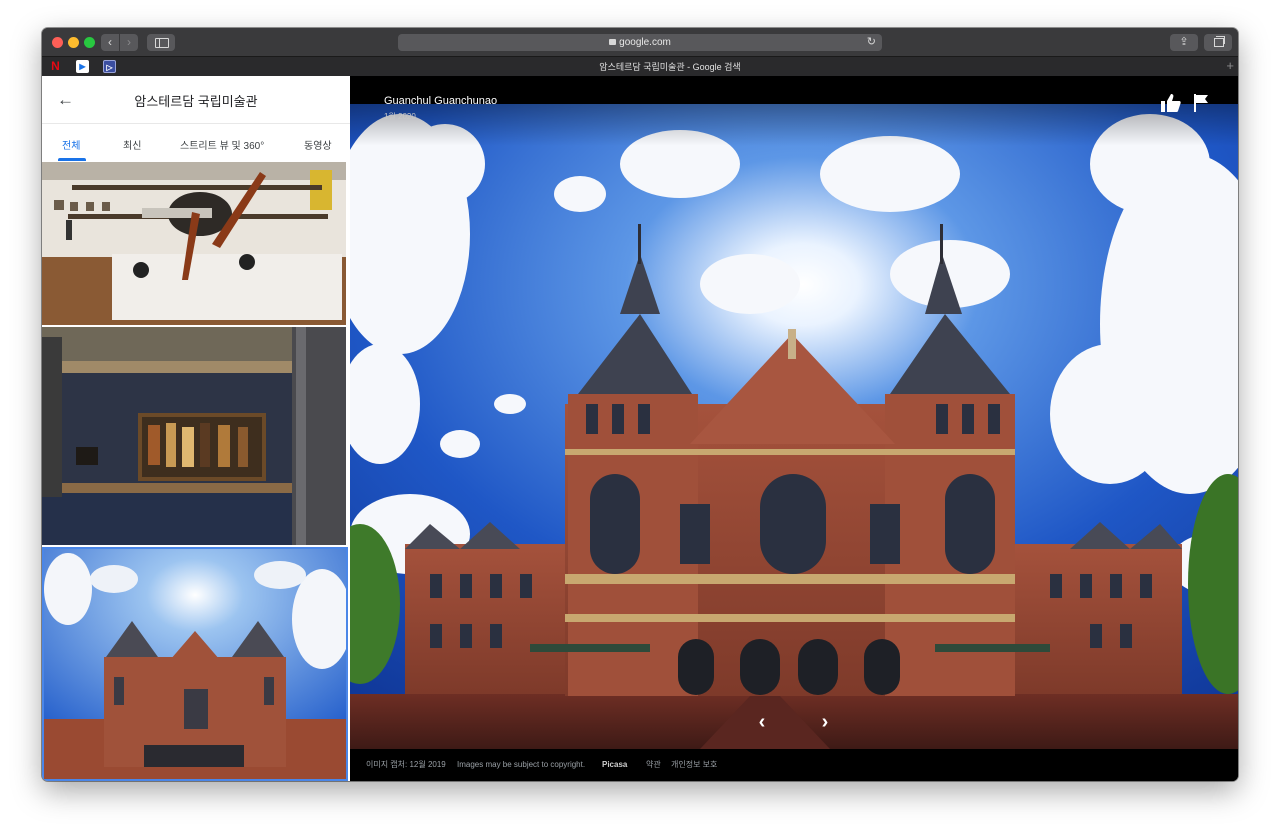 Image resolution: width=1280 pixels, height=837 pixels. What do you see at coordinates (871, 42) in the screenshot?
I see `reload-icon: ↻` at bounding box center [871, 42].